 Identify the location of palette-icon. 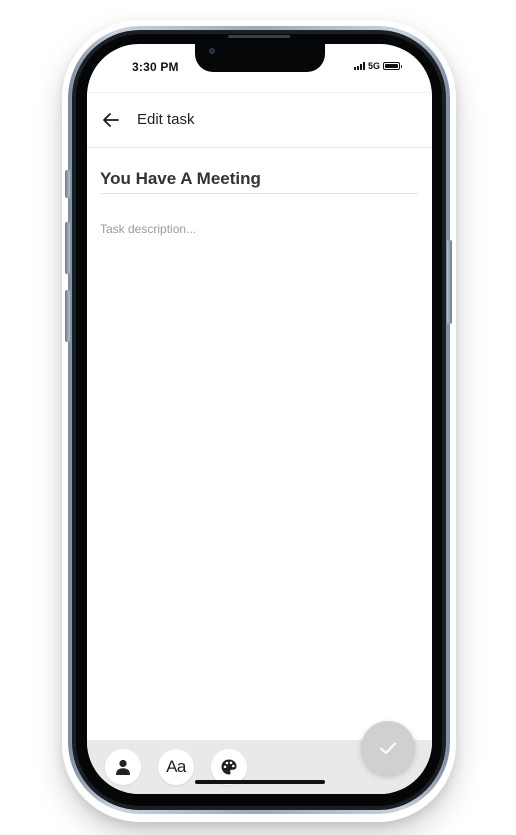
(229, 767).